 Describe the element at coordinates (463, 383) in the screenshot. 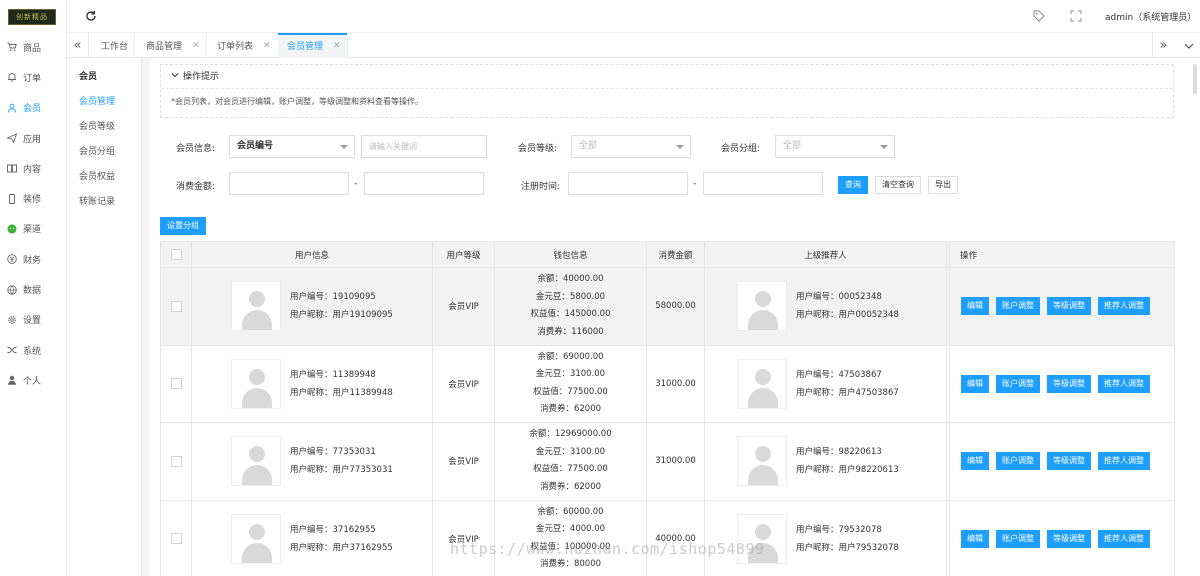

I see `user-level: 会员VIP` at that location.